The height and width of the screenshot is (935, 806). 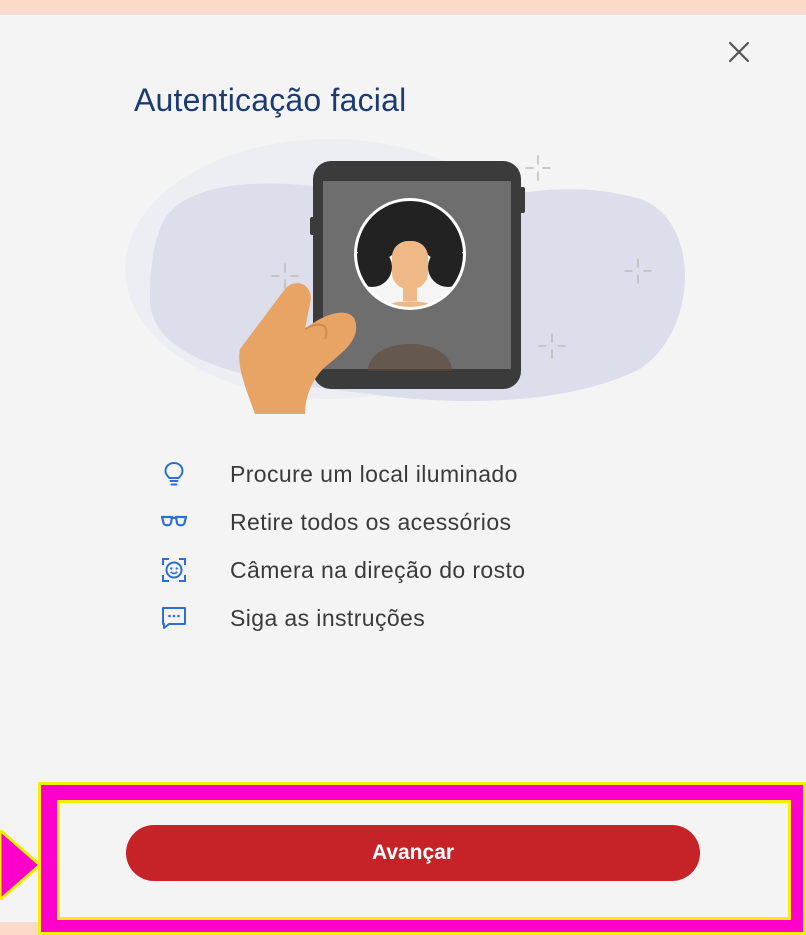 I want to click on footer-area: Avançar, so click(x=424, y=860).